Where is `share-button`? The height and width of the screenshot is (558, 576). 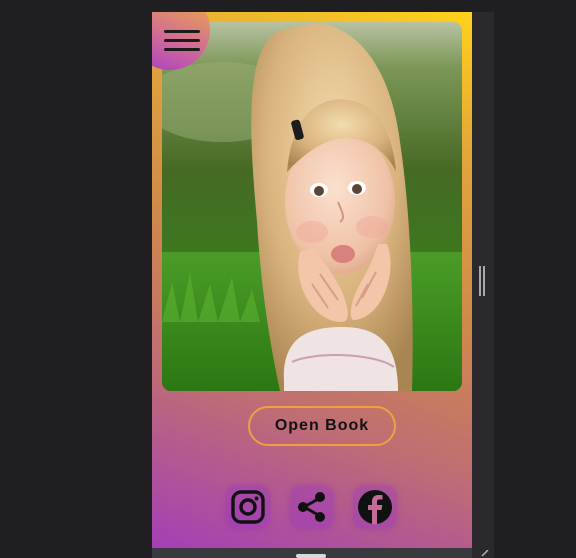 share-button is located at coordinates (312, 507).